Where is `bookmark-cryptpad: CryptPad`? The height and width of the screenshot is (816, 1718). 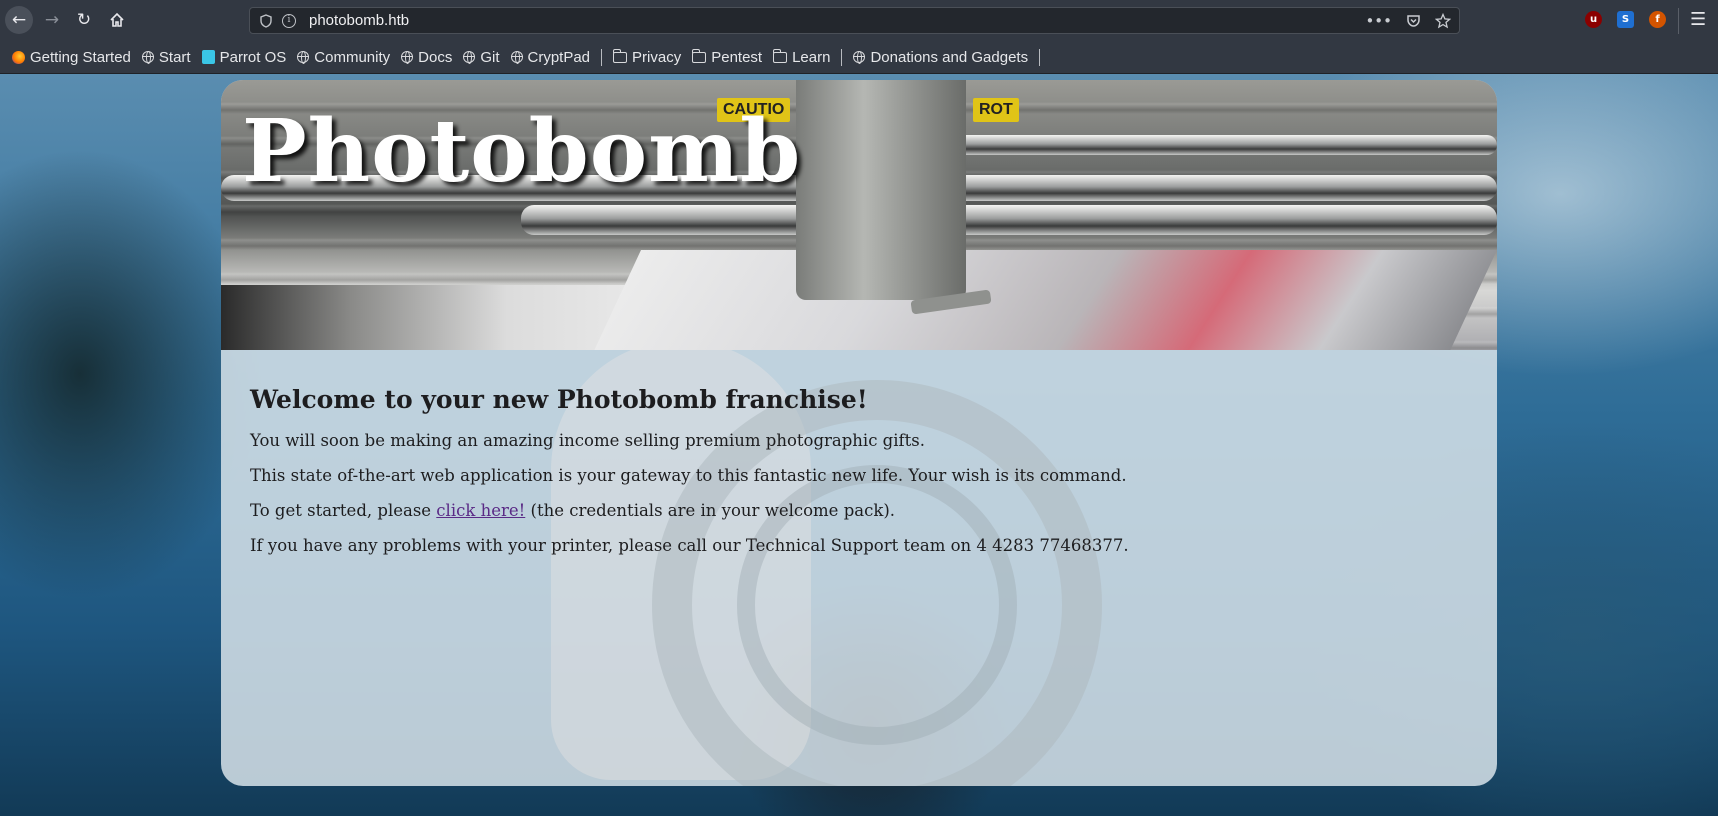 bookmark-cryptpad: CryptPad is located at coordinates (550, 57).